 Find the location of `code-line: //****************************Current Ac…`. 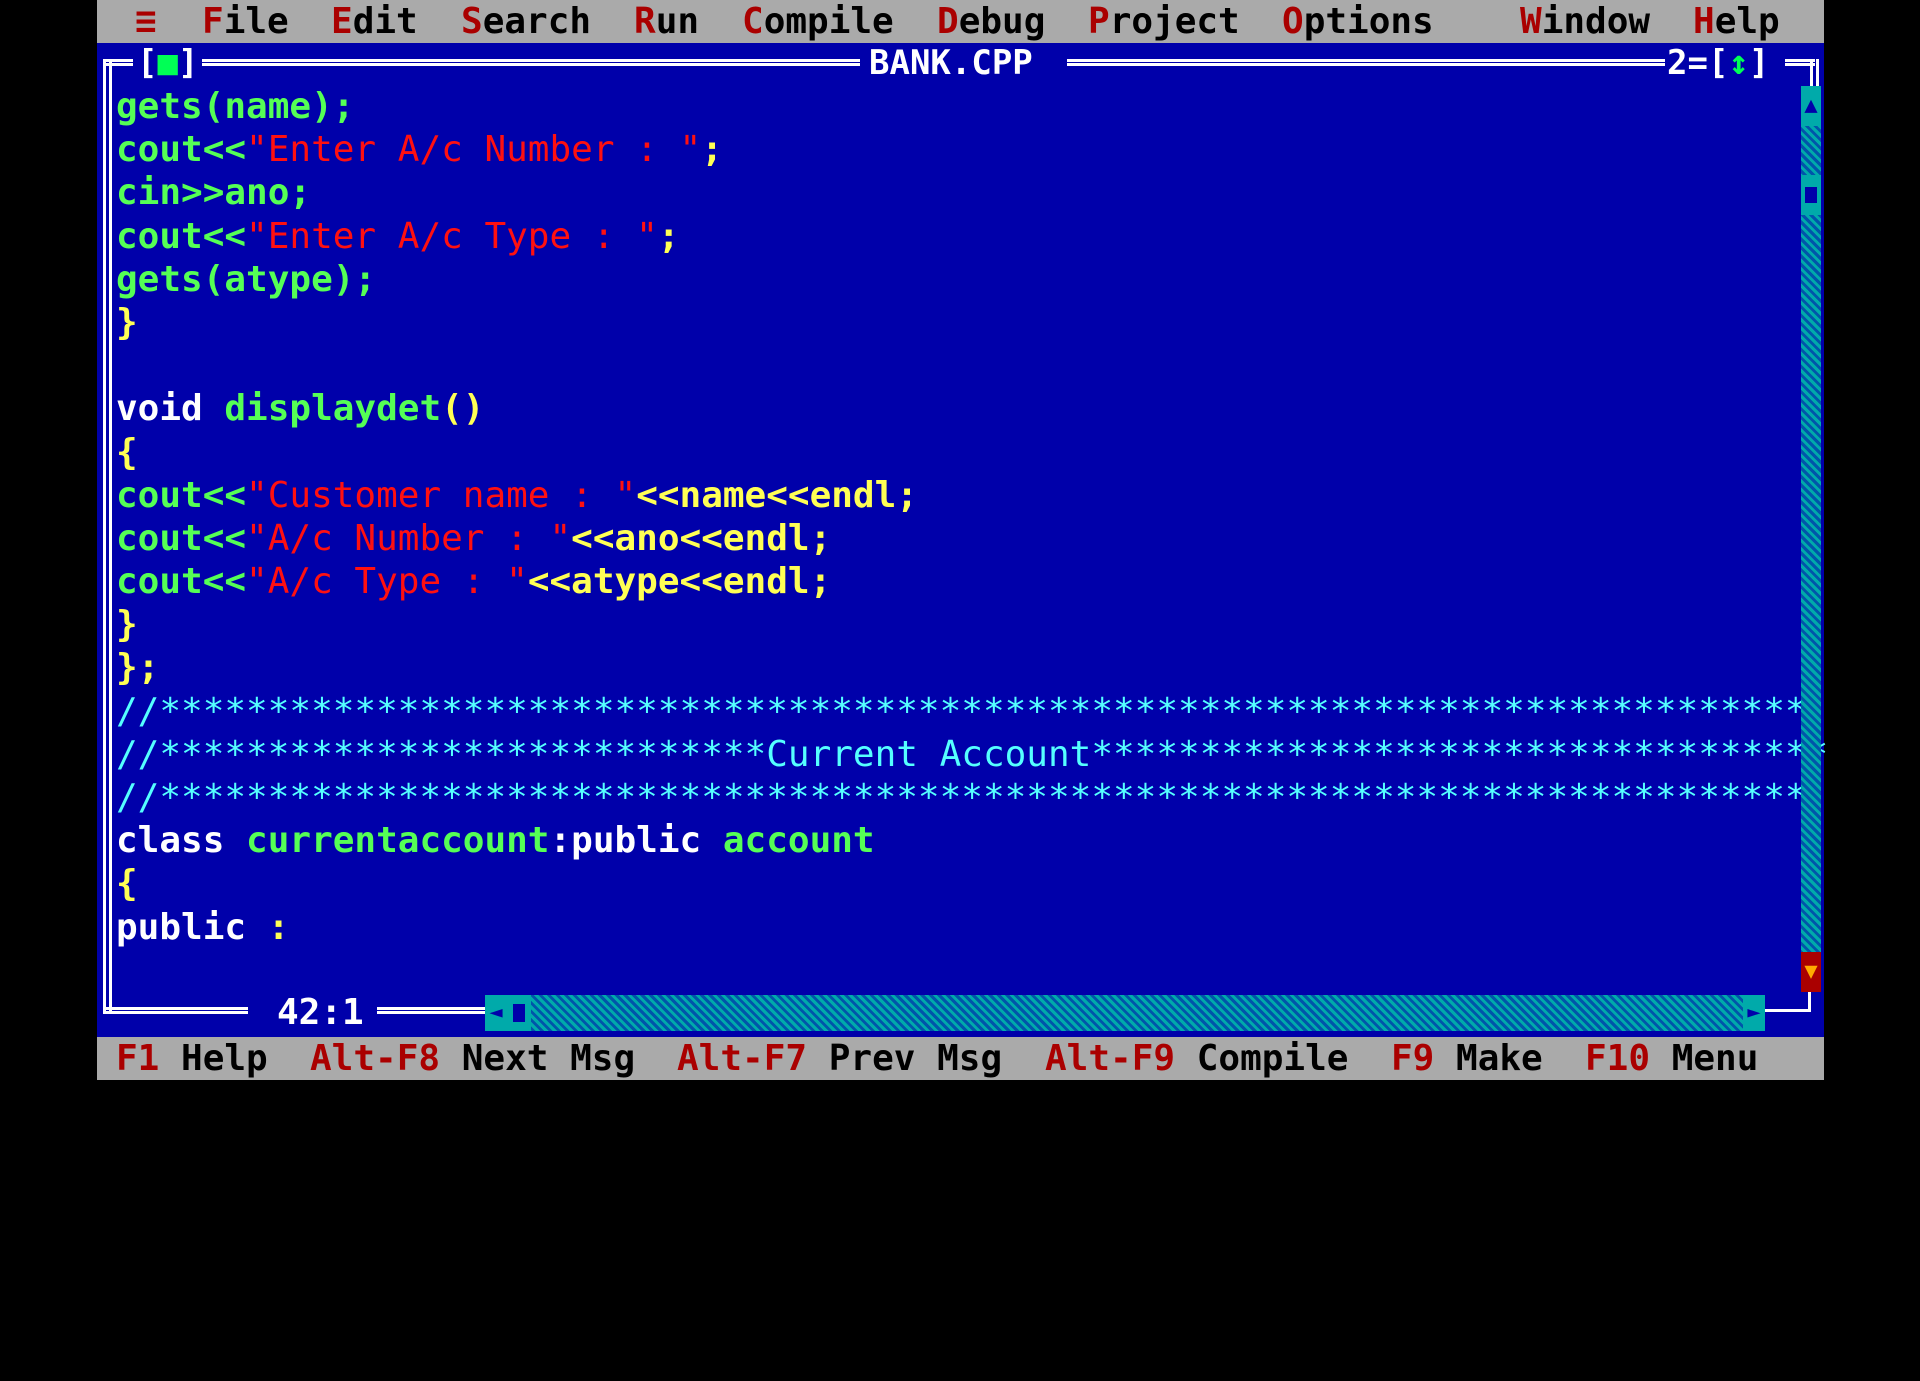

code-line: //****************************Current Ac… is located at coordinates (972, 754).